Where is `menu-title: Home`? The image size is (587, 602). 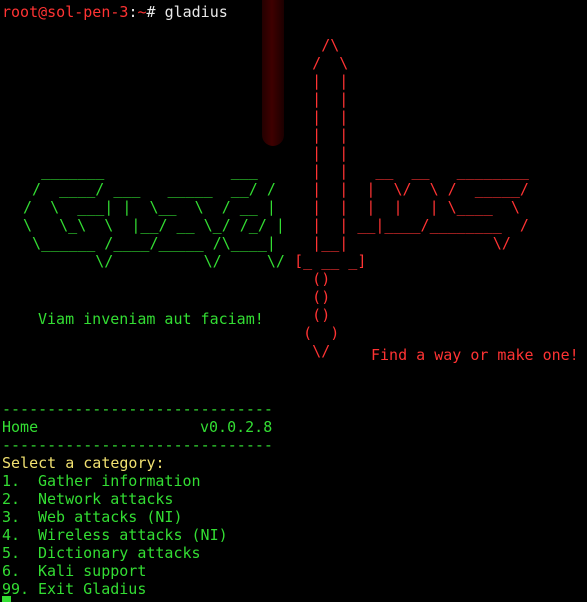 menu-title: Home is located at coordinates (20, 427).